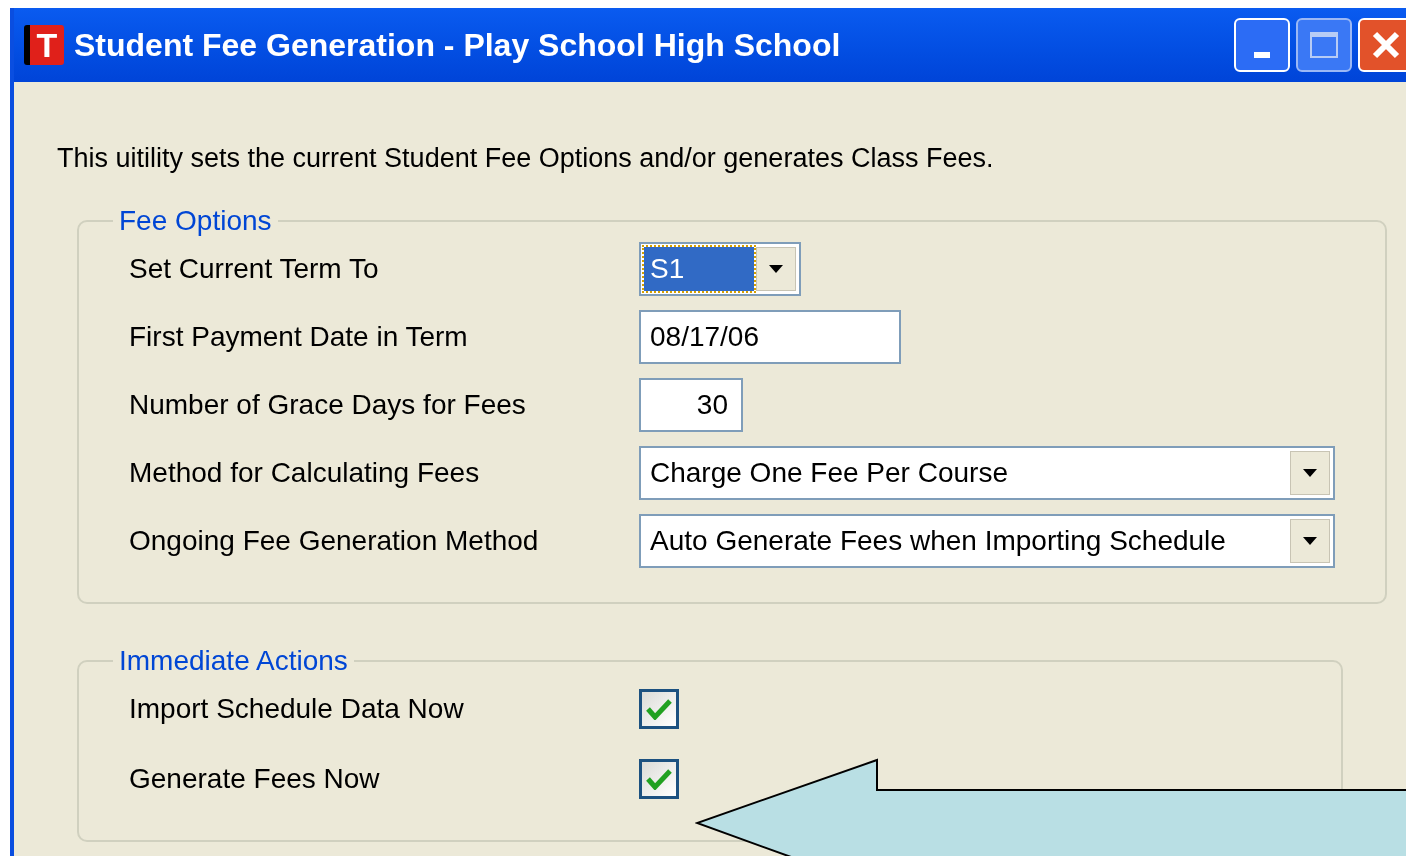 Image resolution: width=1406 pixels, height=856 pixels. Describe the element at coordinates (195, 221) in the screenshot. I see `group-title: Fee Options` at that location.